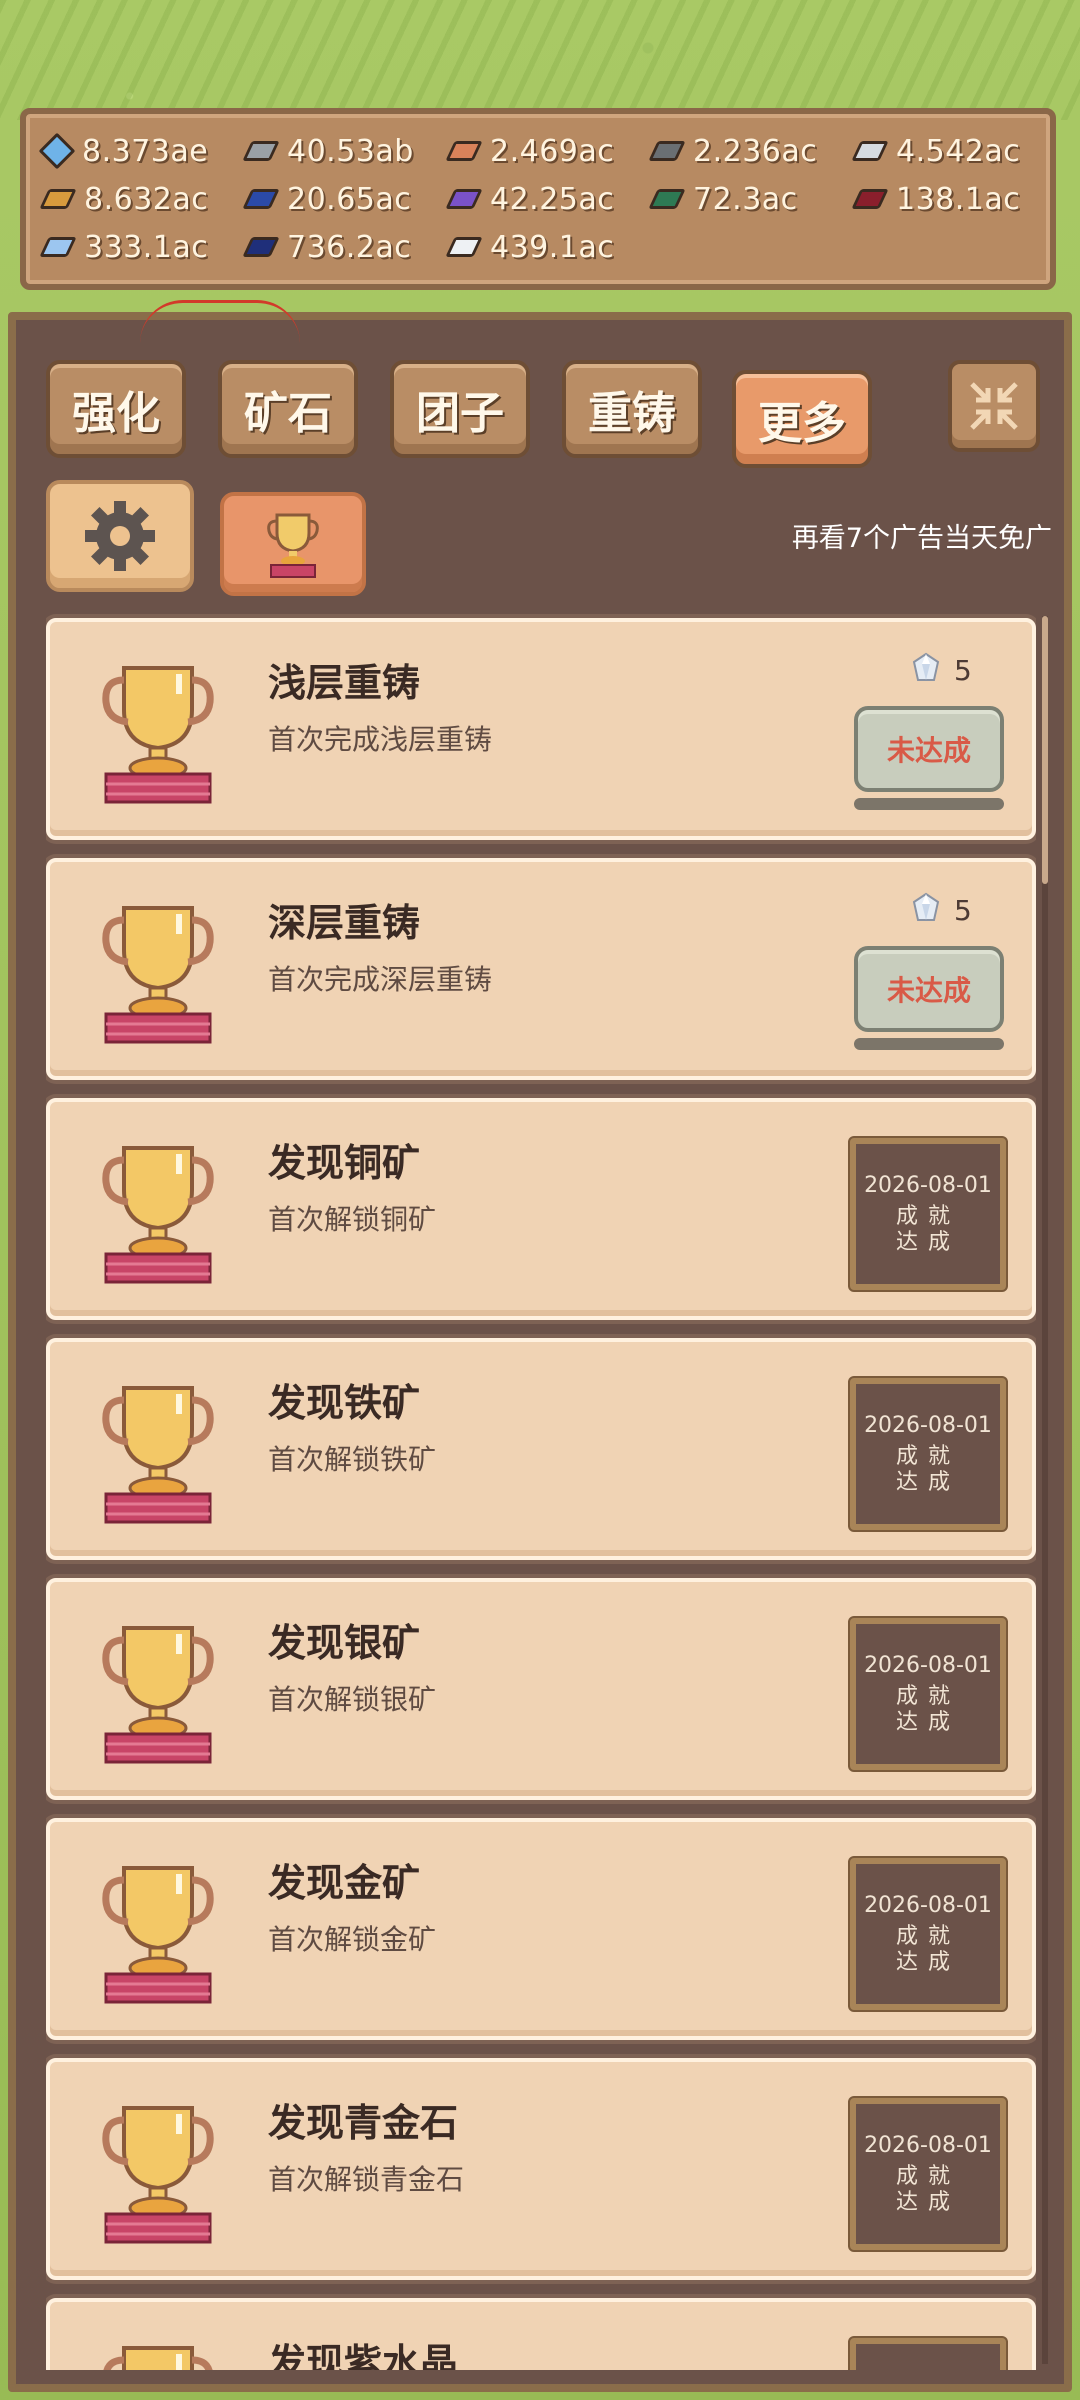 The height and width of the screenshot is (2400, 1080). I want to click on green-ore-icon, so click(667, 199).